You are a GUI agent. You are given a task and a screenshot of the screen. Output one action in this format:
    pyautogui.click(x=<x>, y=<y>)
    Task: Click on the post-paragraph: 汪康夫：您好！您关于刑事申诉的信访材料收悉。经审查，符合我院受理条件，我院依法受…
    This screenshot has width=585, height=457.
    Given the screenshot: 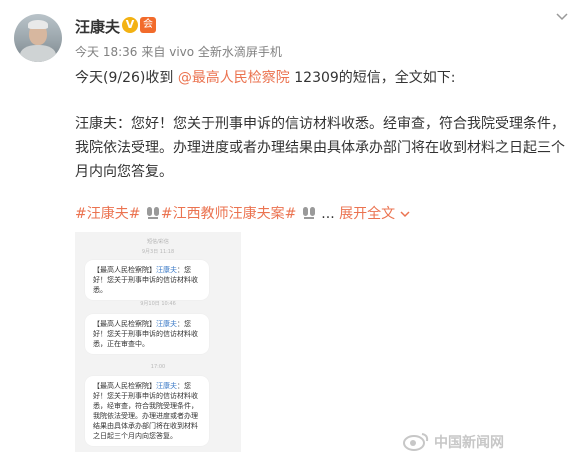 What is the action you would take?
    pyautogui.click(x=320, y=148)
    